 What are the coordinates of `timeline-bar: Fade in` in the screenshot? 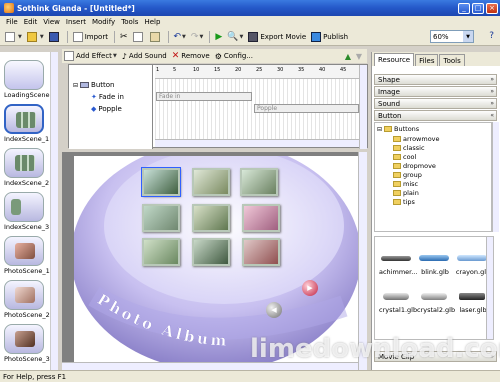 It's located at (204, 96).